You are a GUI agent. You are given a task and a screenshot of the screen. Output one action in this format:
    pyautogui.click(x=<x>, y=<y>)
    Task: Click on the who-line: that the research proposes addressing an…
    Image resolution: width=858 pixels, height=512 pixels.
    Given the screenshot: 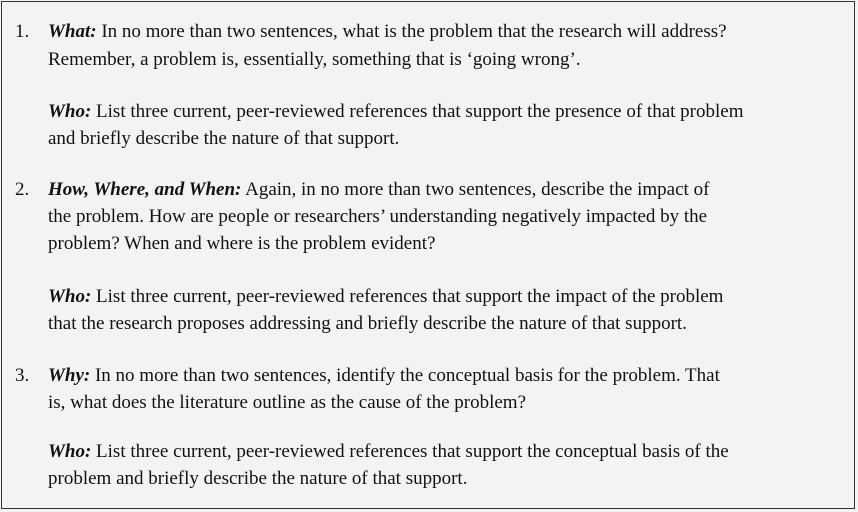 What is the action you would take?
    pyautogui.click(x=367, y=323)
    